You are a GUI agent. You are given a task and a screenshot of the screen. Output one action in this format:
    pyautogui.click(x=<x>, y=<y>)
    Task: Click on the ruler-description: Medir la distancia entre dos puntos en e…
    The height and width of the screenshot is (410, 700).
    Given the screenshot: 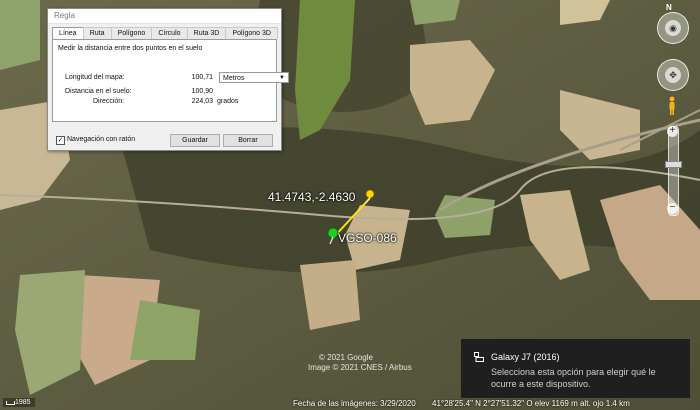 What is the action you would take?
    pyautogui.click(x=130, y=48)
    